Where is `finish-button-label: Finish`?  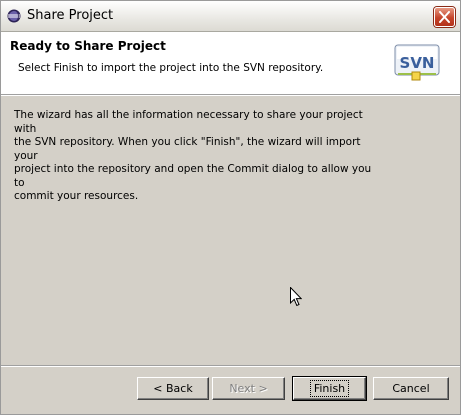 finish-button-label: Finish is located at coordinates (329, 388).